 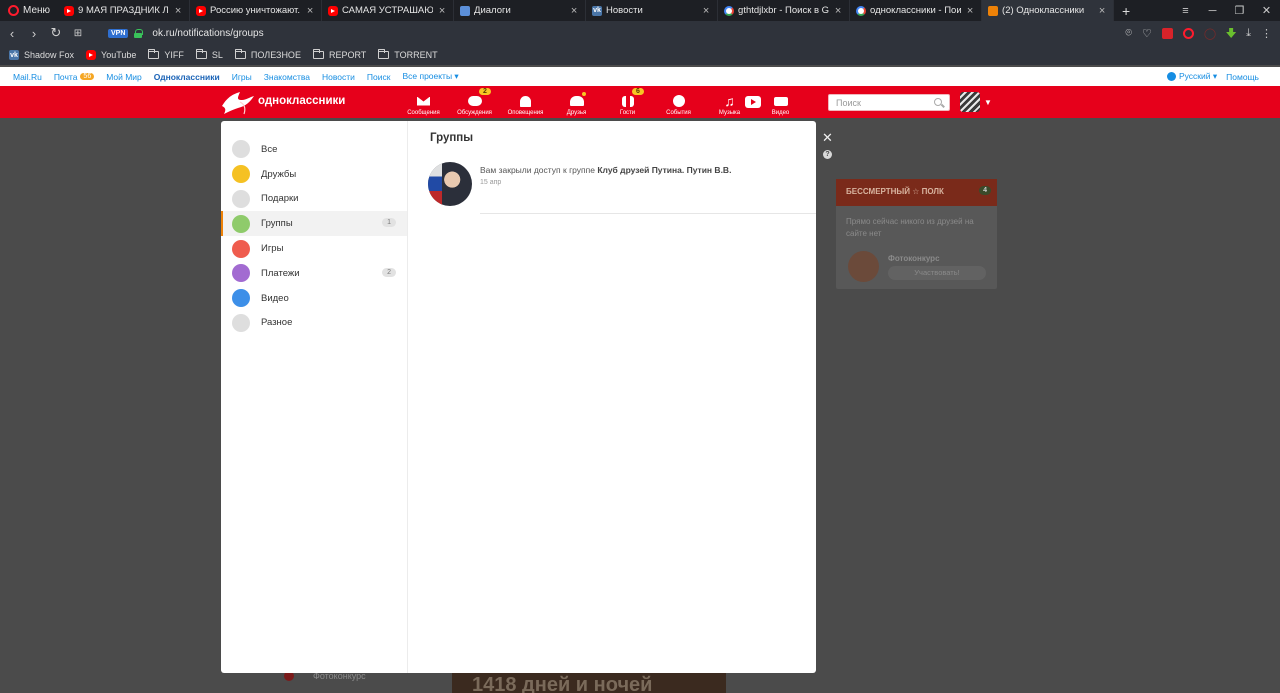 What do you see at coordinates (589, 682) in the screenshot?
I see `memorial-banner: 1418 дней и ночей` at bounding box center [589, 682].